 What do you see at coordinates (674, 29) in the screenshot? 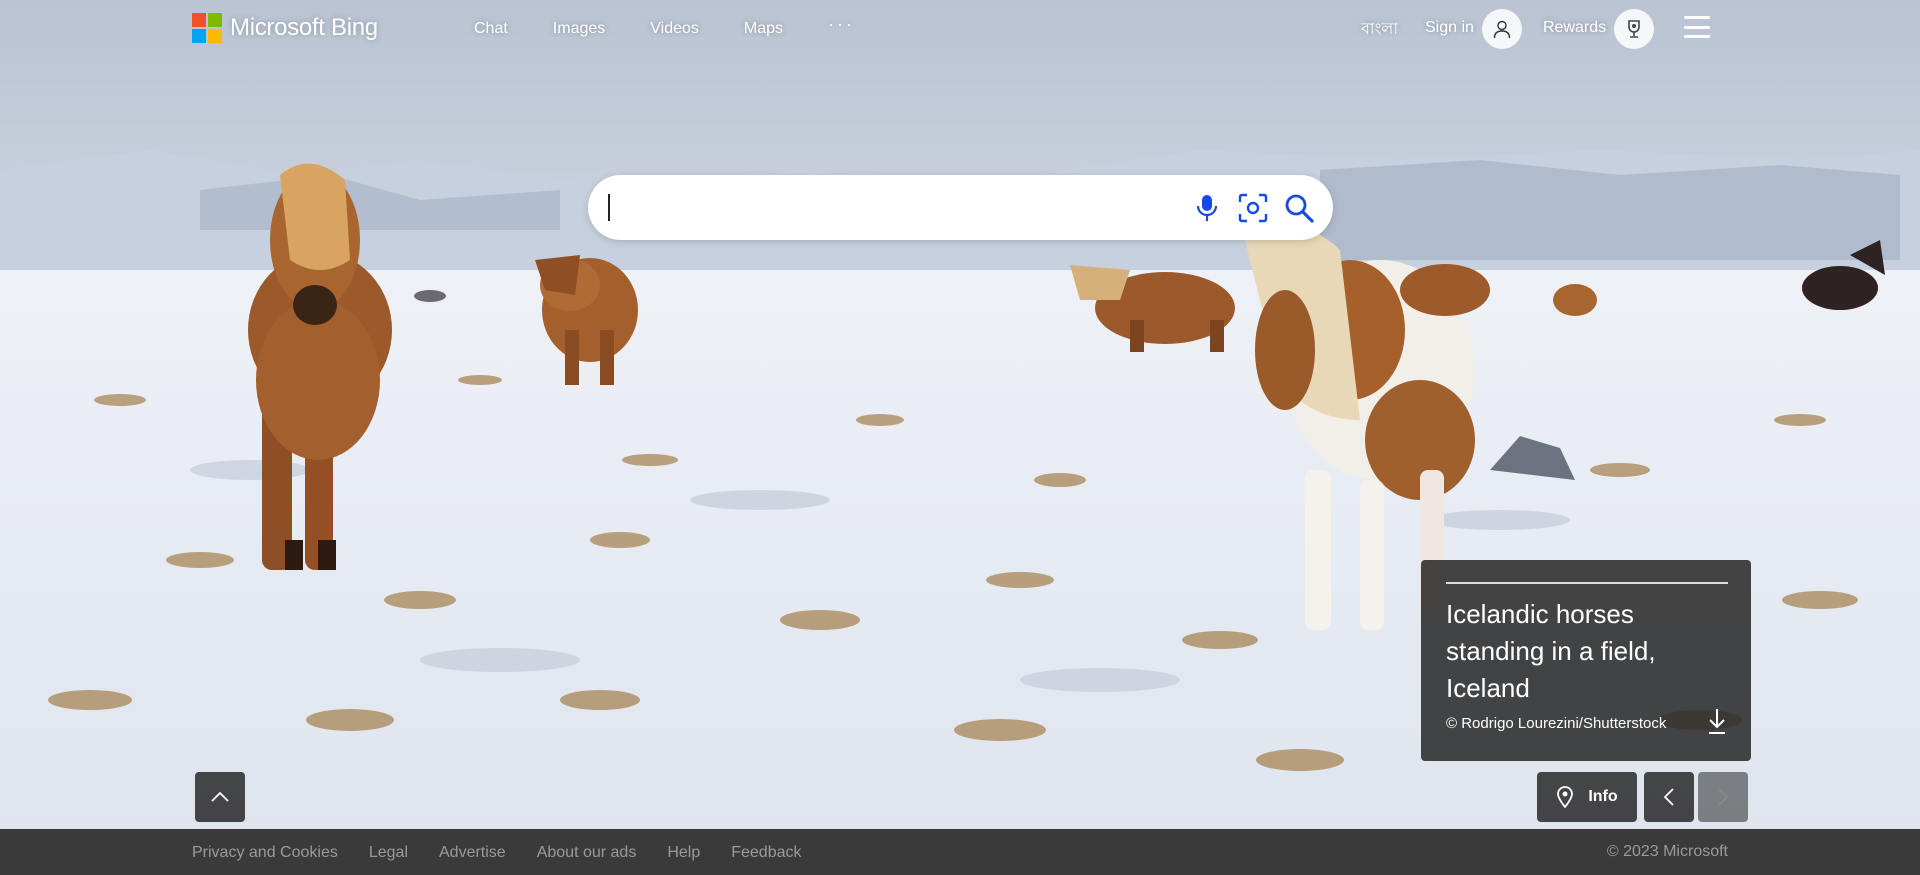
I see `nav-videos: Videos` at bounding box center [674, 29].